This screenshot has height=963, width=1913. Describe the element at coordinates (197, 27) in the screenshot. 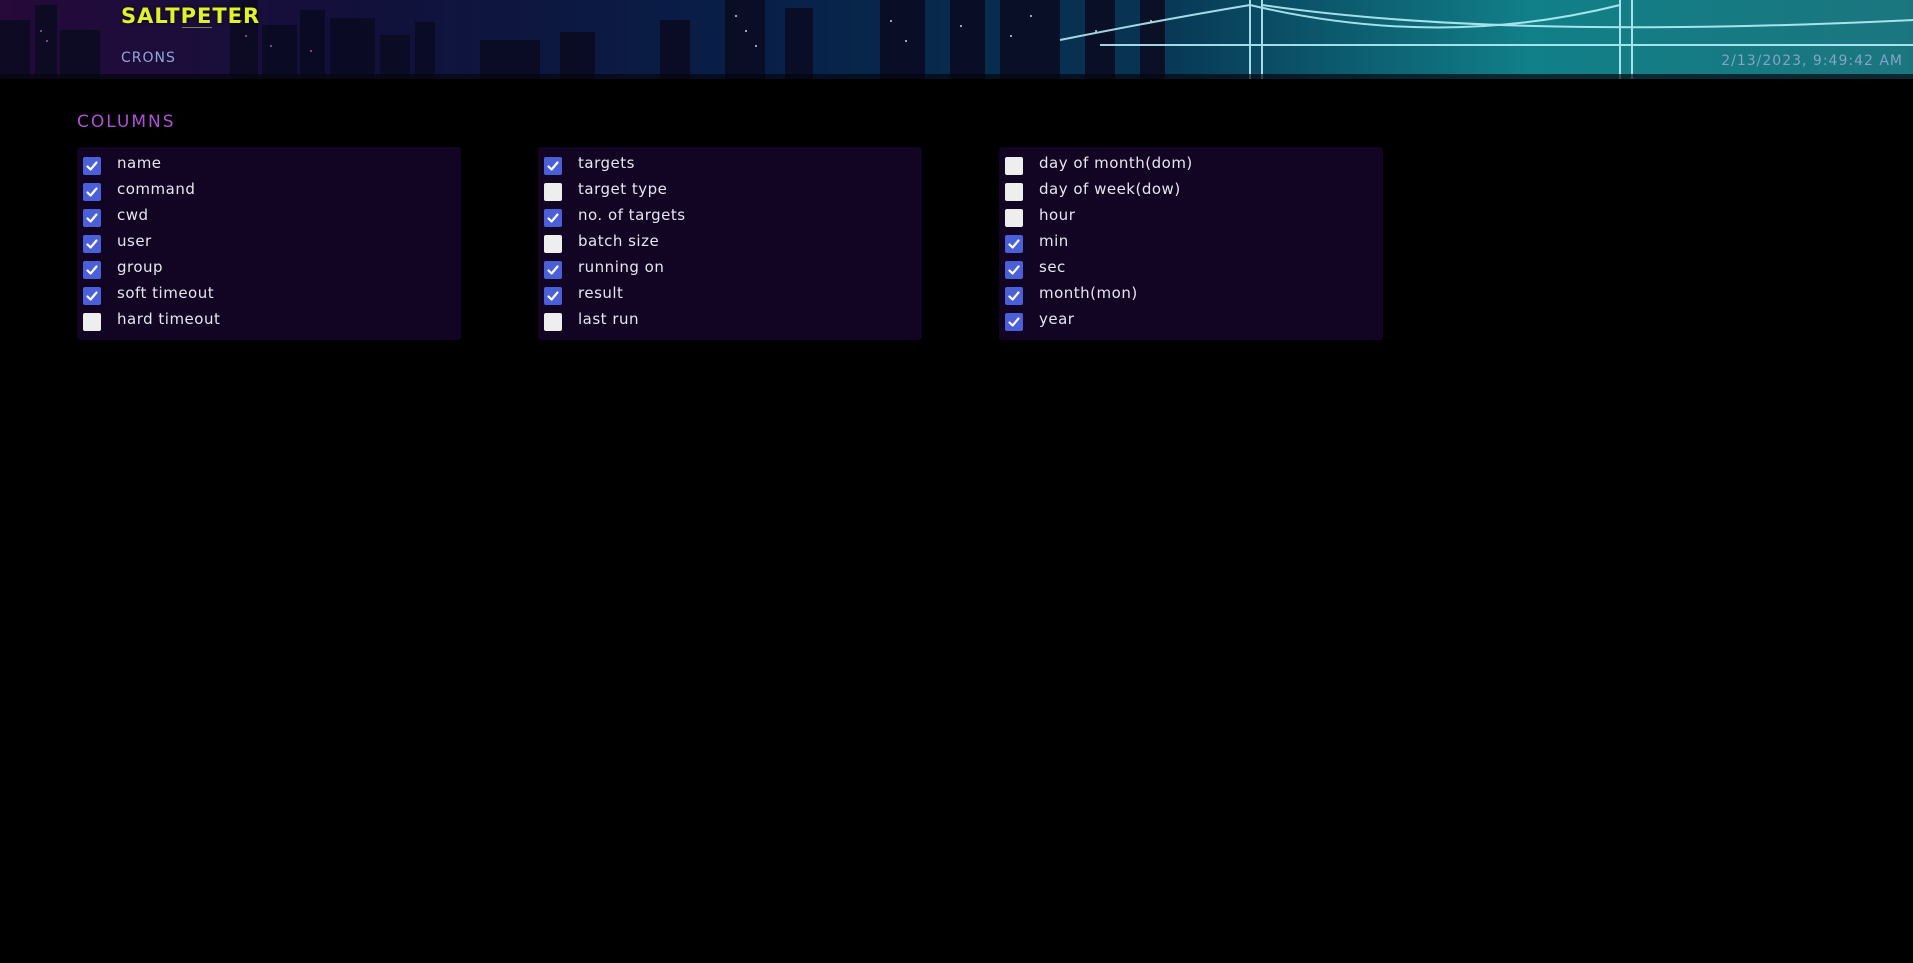

I see `logo-underline` at that location.